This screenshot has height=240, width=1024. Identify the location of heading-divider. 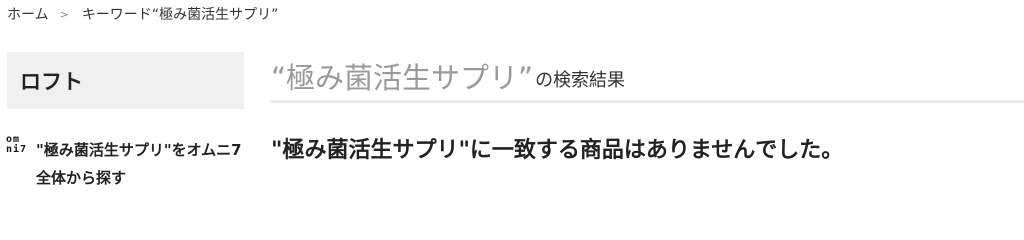
(647, 101).